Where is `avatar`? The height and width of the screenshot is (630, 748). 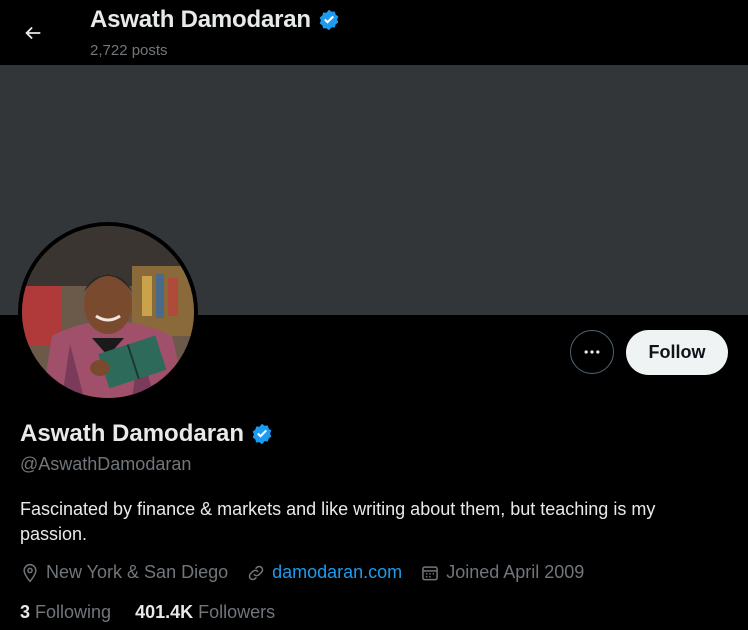
avatar is located at coordinates (108, 312).